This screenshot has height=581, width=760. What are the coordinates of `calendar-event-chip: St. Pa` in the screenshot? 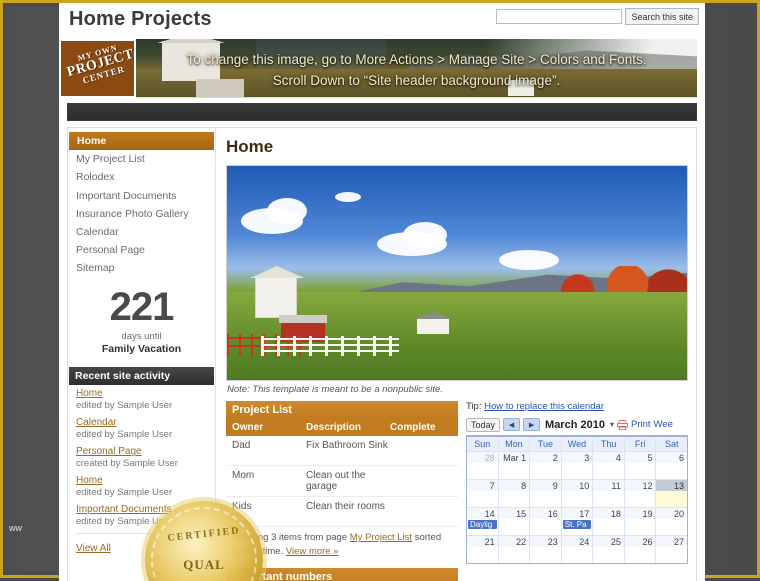 It's located at (577, 524).